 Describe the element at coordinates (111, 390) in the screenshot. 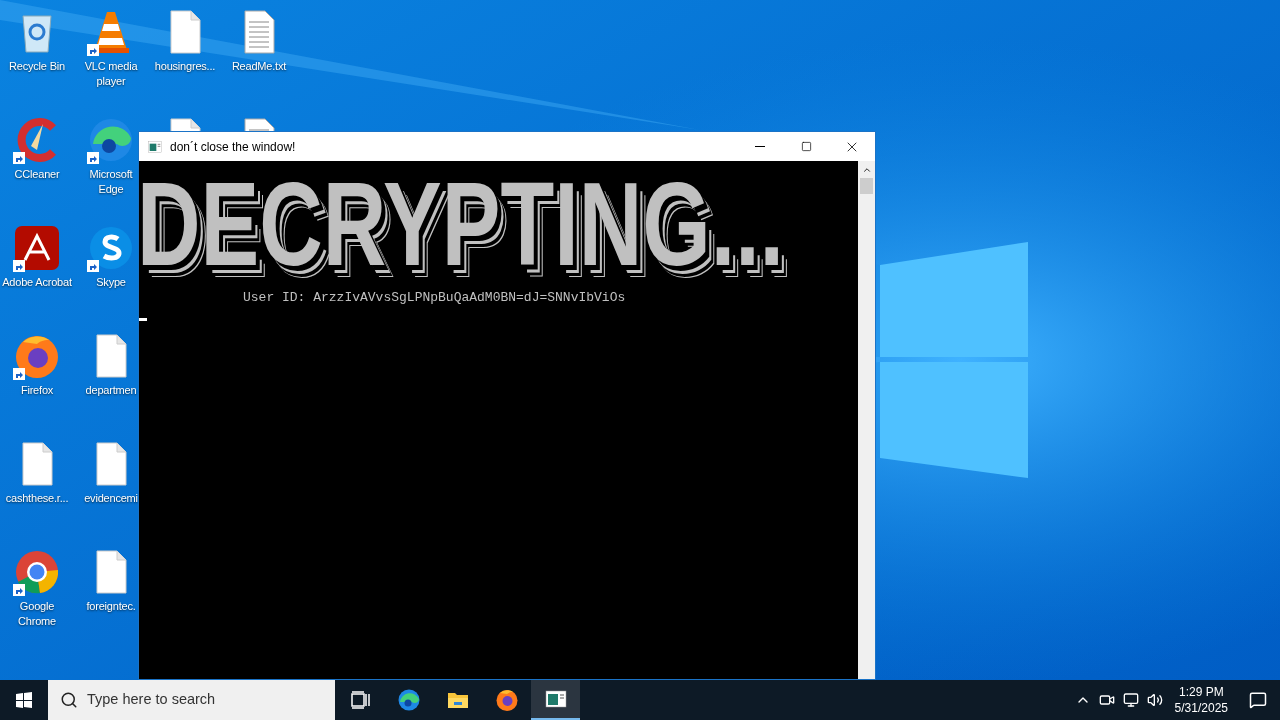

I see `desktop-icon-label: departmen` at that location.